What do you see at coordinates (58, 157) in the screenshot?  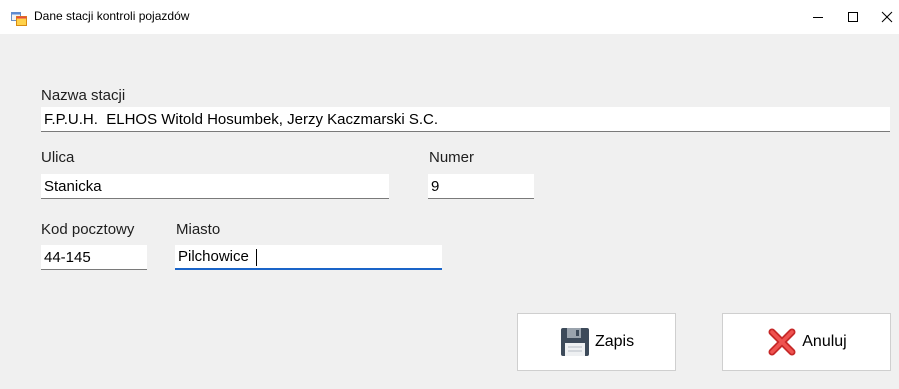 I see `street-label: Ulica` at bounding box center [58, 157].